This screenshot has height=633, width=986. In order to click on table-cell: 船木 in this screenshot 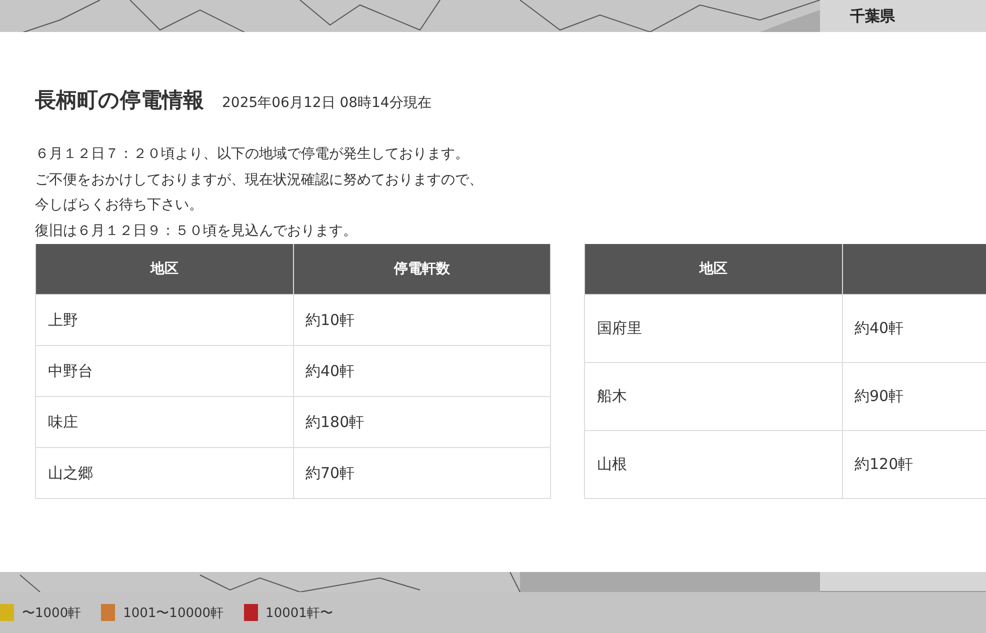, I will do `click(713, 396)`.